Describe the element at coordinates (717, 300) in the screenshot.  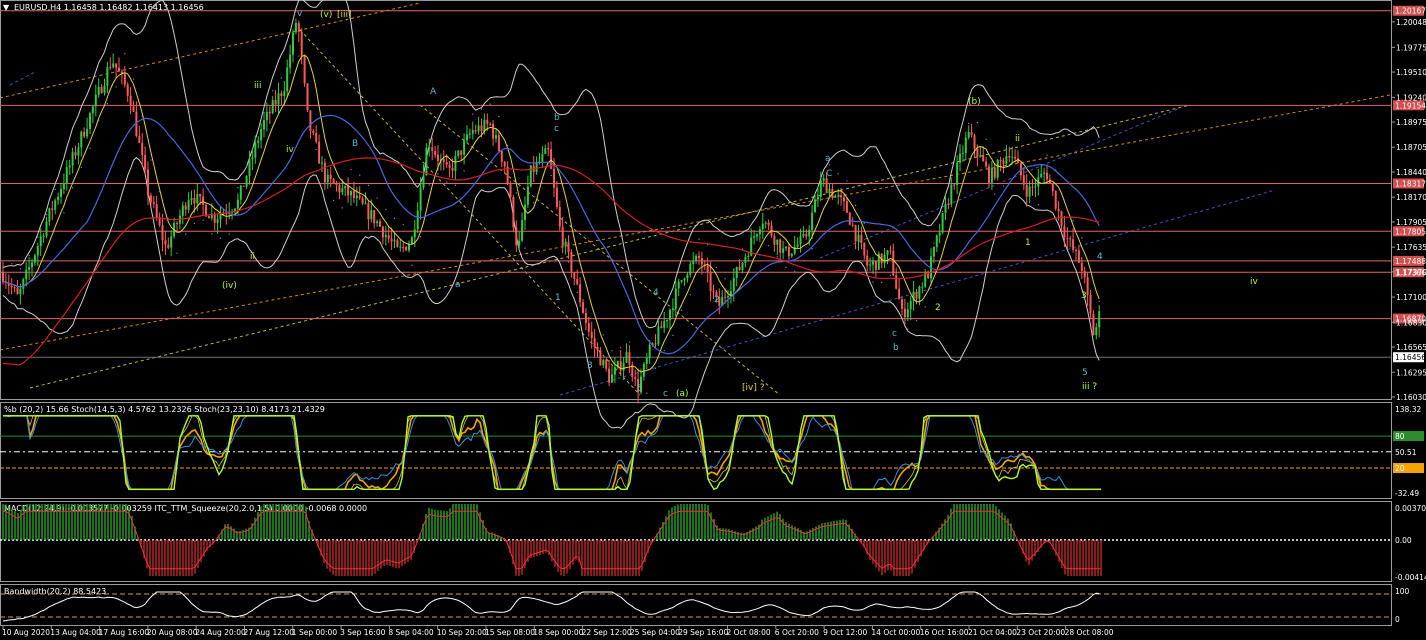
I see `wave-label-13: 2` at that location.